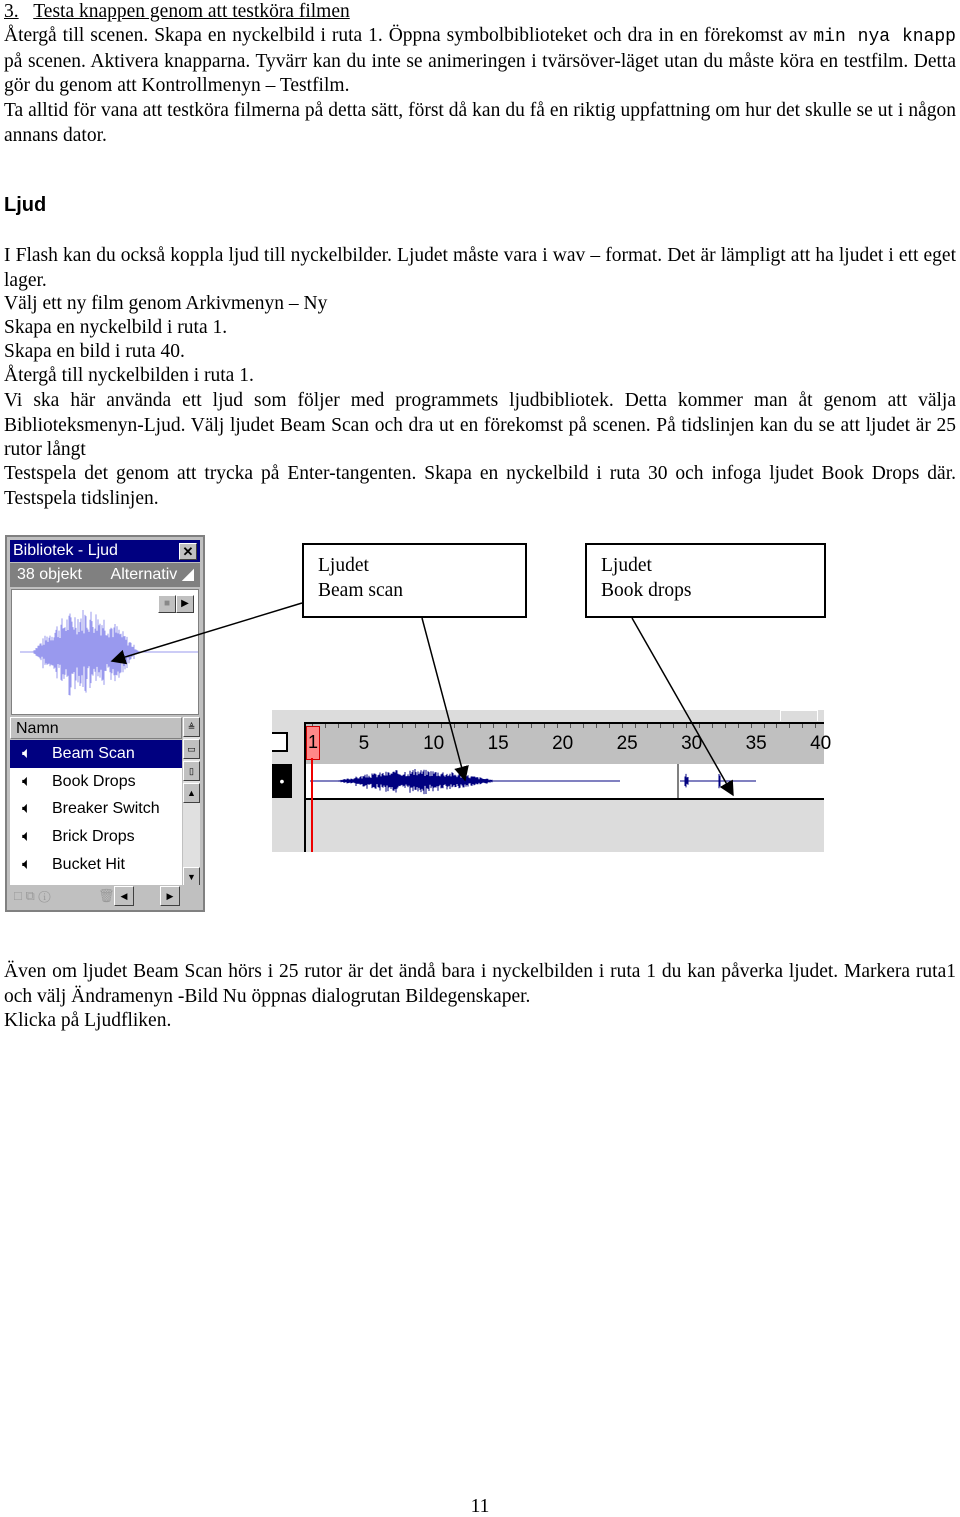  Describe the element at coordinates (49, 574) in the screenshot. I see `object-count: 38 objekt` at that location.